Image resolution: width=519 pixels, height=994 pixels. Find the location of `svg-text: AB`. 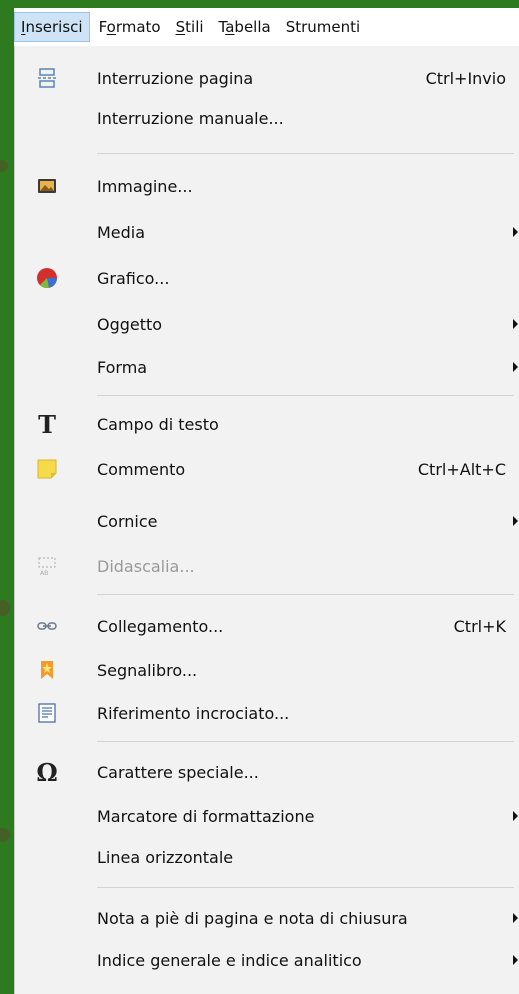

svg-text: AB is located at coordinates (44, 573).